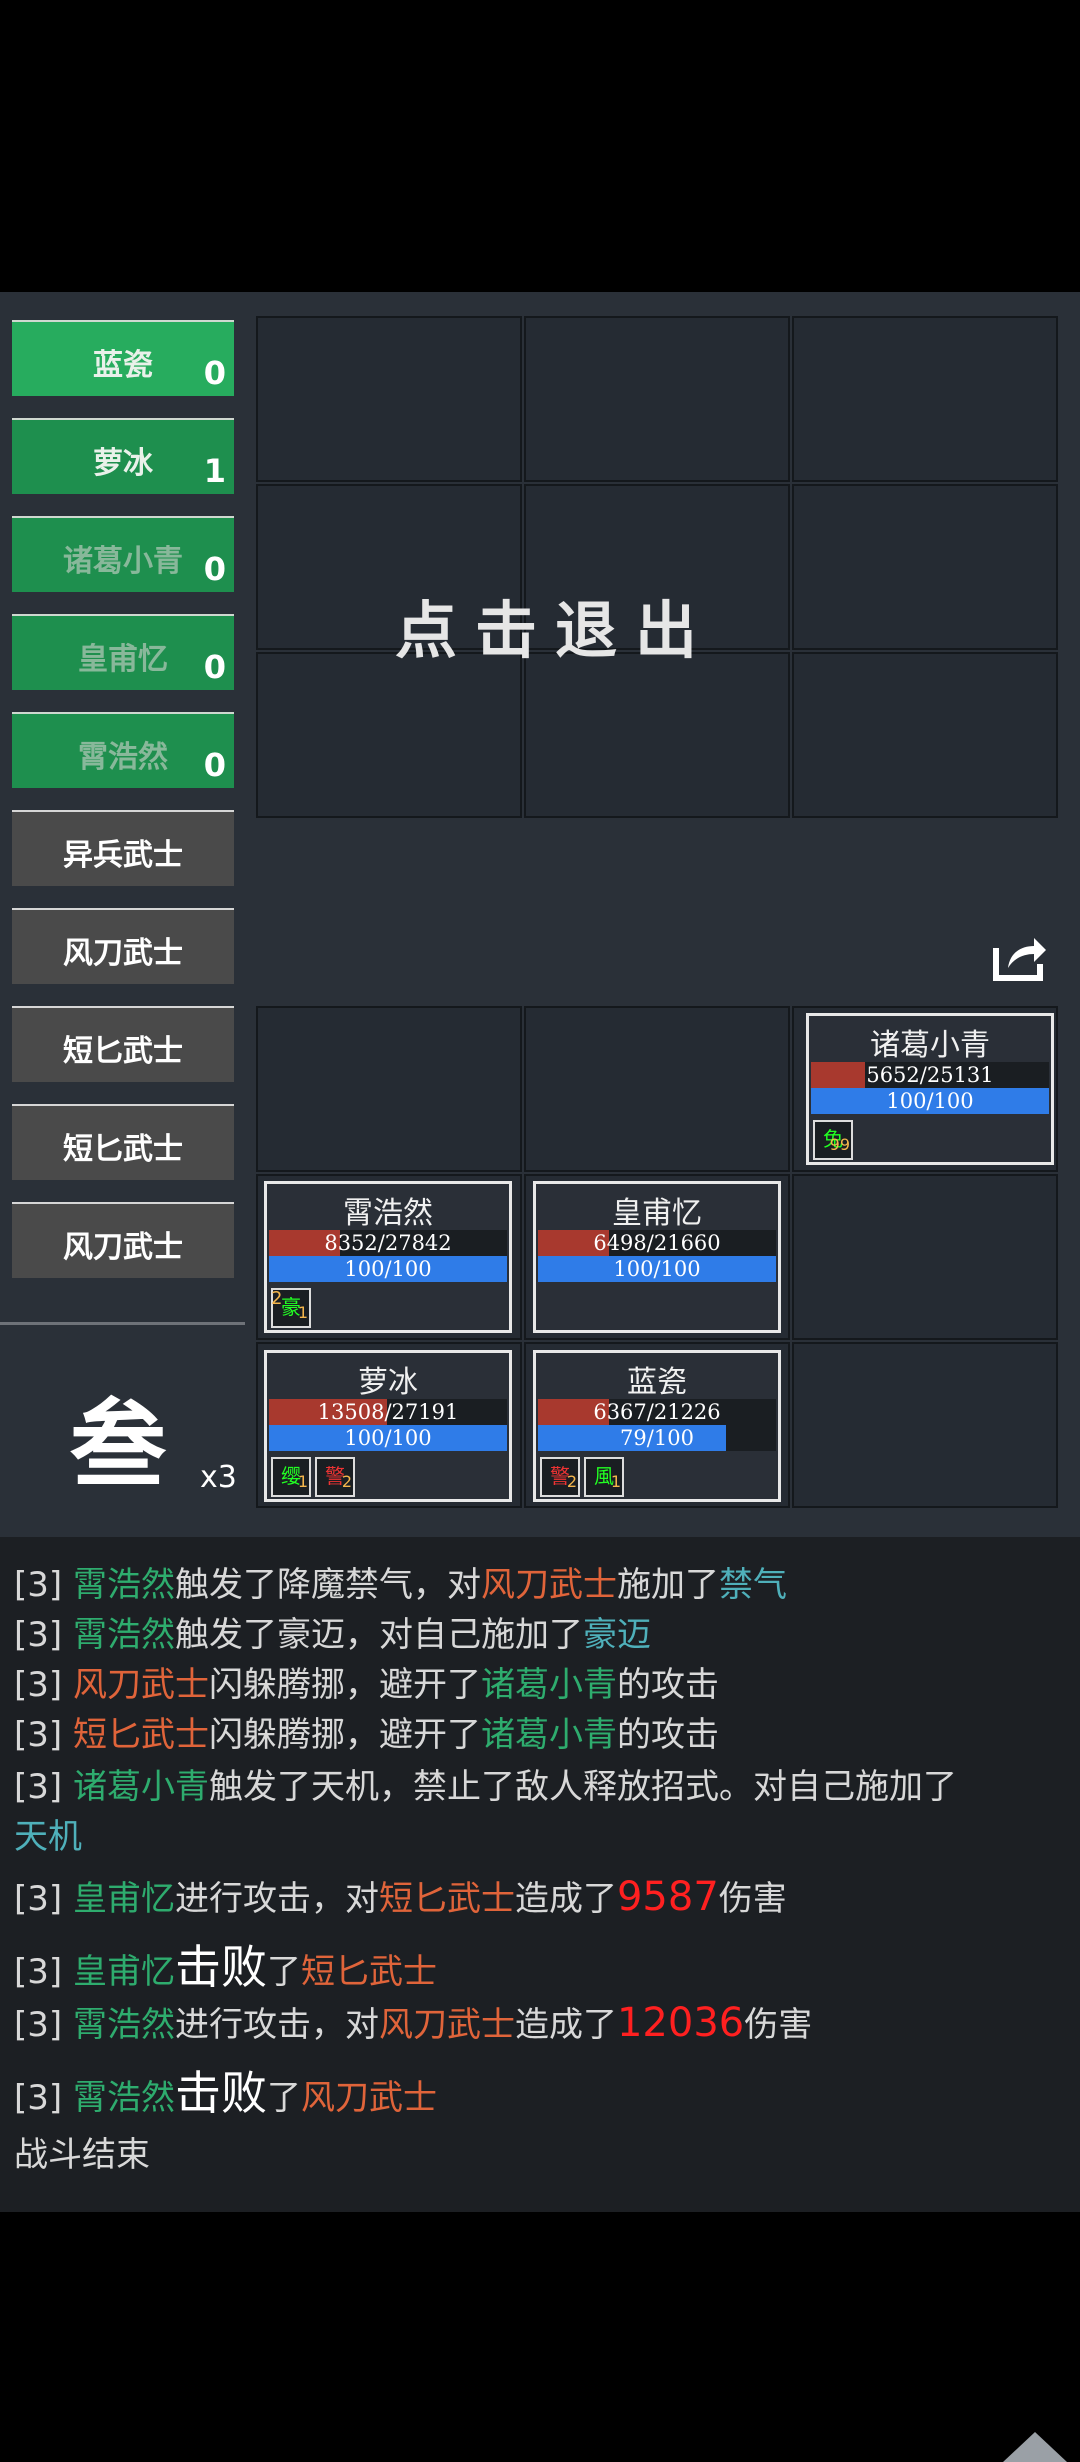  I want to click on ally-name: 霄浩然, so click(123, 757).